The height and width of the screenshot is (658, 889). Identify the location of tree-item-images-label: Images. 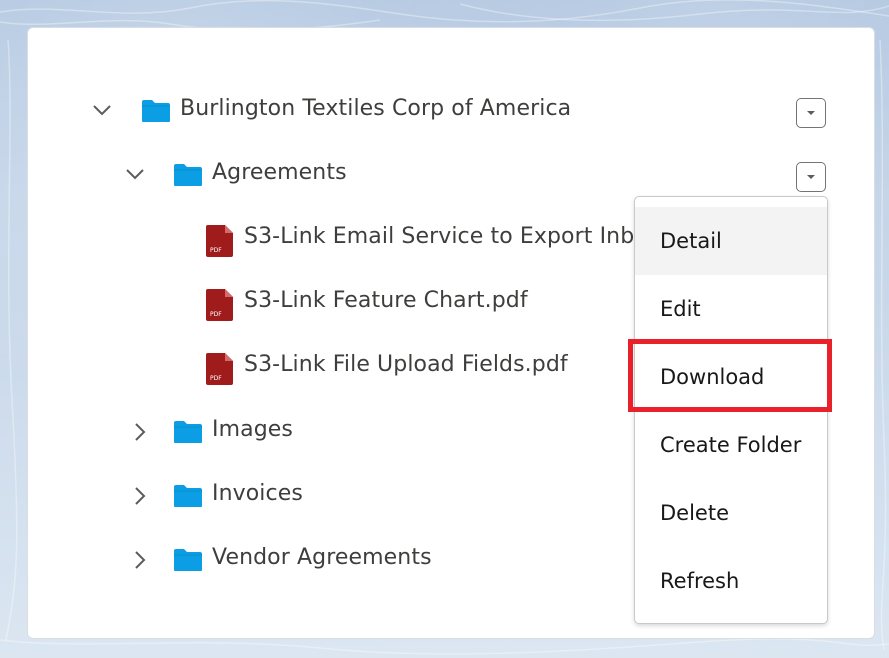
(252, 429).